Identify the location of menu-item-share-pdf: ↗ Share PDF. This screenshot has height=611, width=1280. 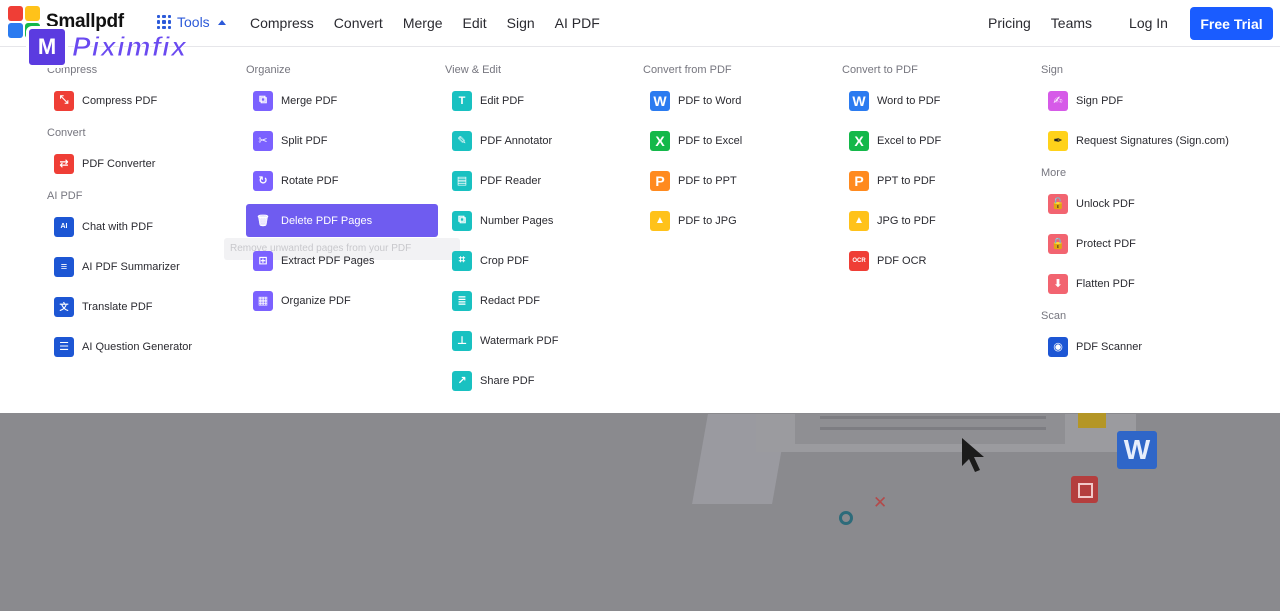
(540, 380).